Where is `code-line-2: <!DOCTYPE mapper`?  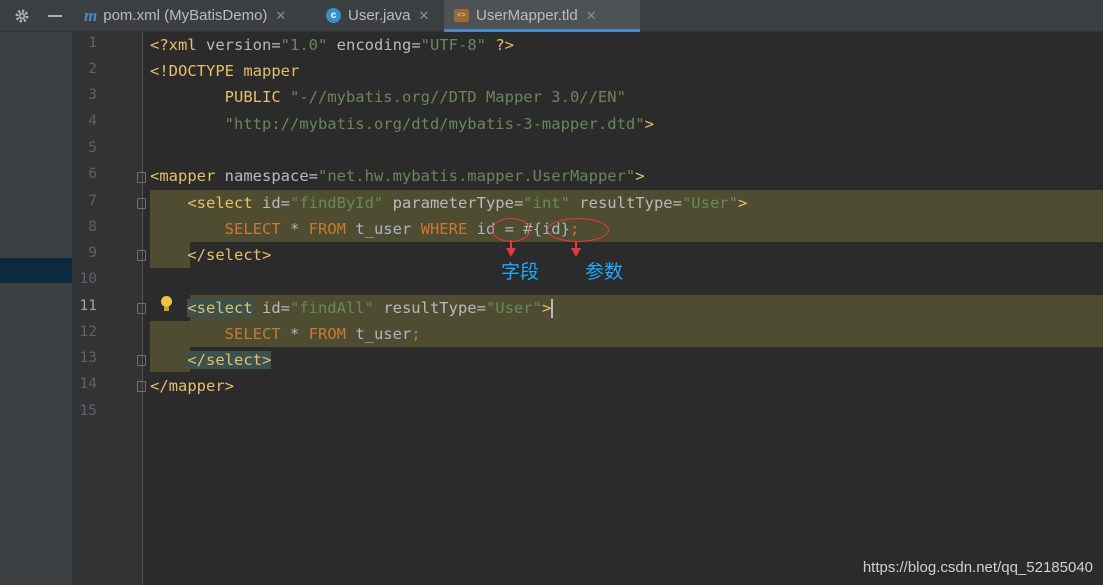 code-line-2: <!DOCTYPE mapper is located at coordinates (224, 71).